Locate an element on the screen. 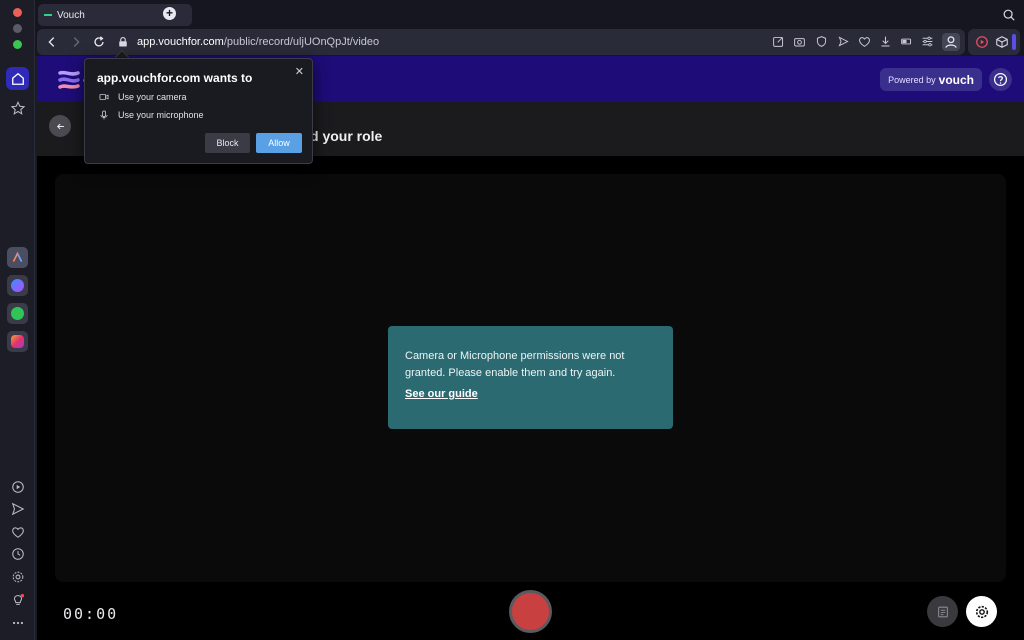 The image size is (1024, 640). block-button: Block is located at coordinates (227, 143).